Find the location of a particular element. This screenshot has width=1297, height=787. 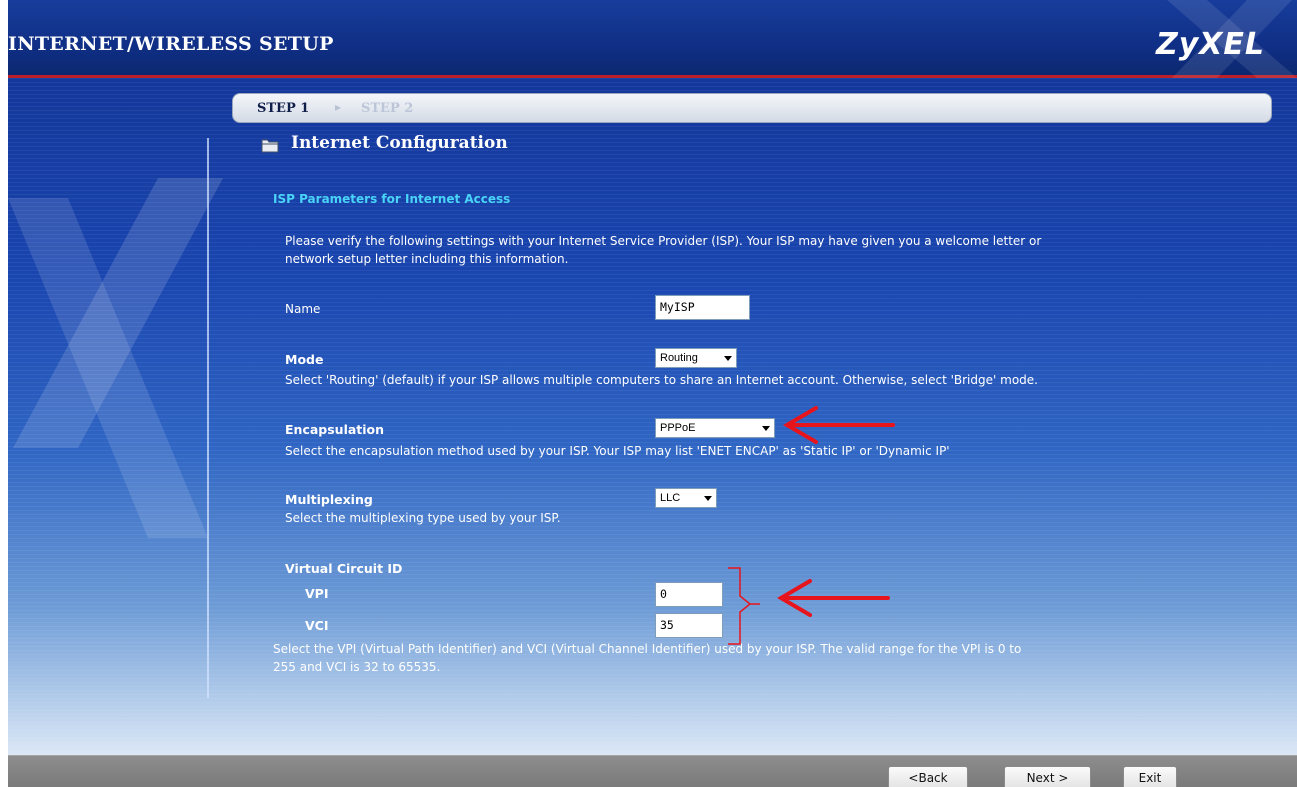

name-label: Name is located at coordinates (303, 309).